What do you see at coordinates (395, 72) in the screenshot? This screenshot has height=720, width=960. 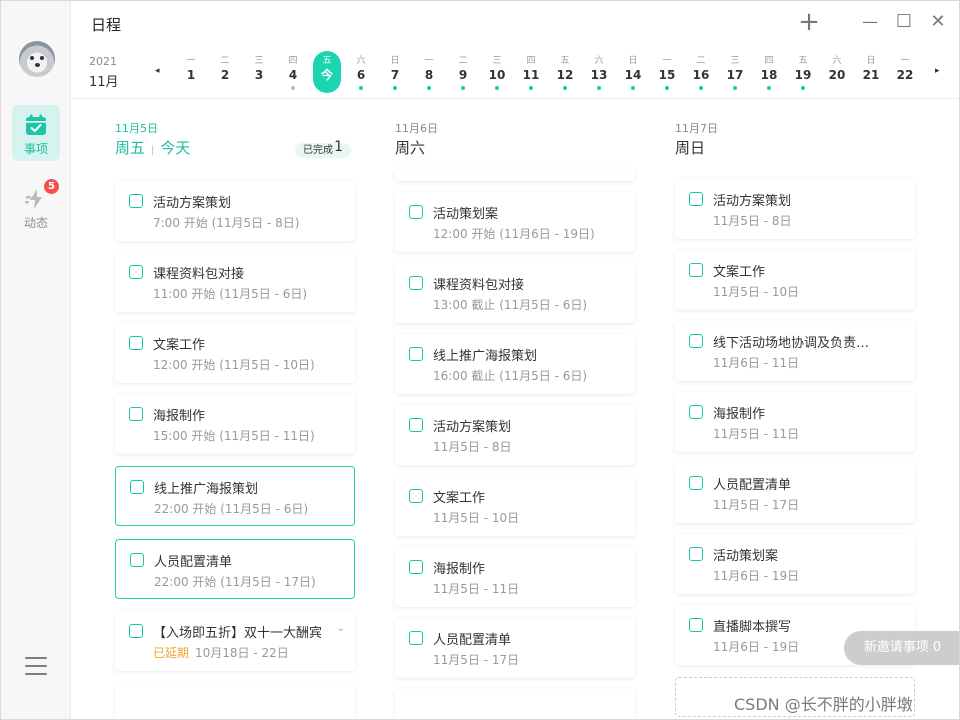 I see `day-cell: 日7` at bounding box center [395, 72].